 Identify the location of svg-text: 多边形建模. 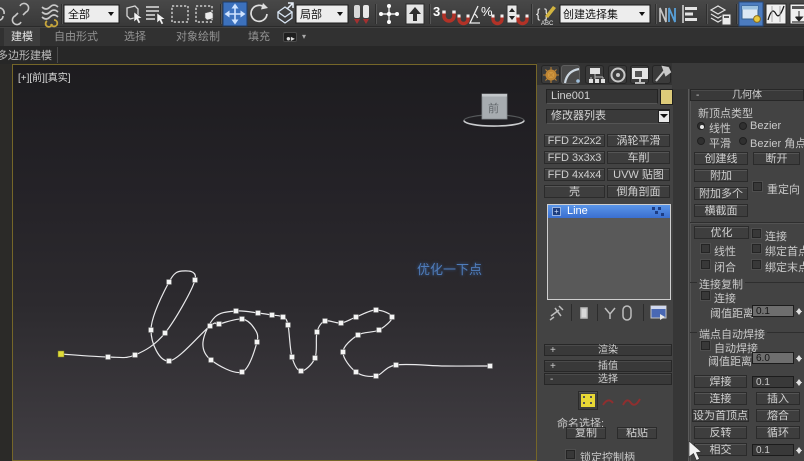
(26, 55).